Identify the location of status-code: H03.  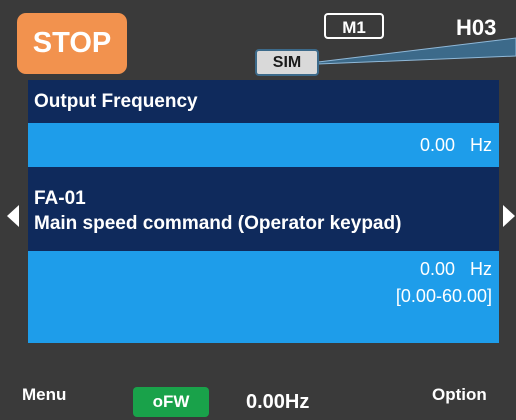
(476, 27).